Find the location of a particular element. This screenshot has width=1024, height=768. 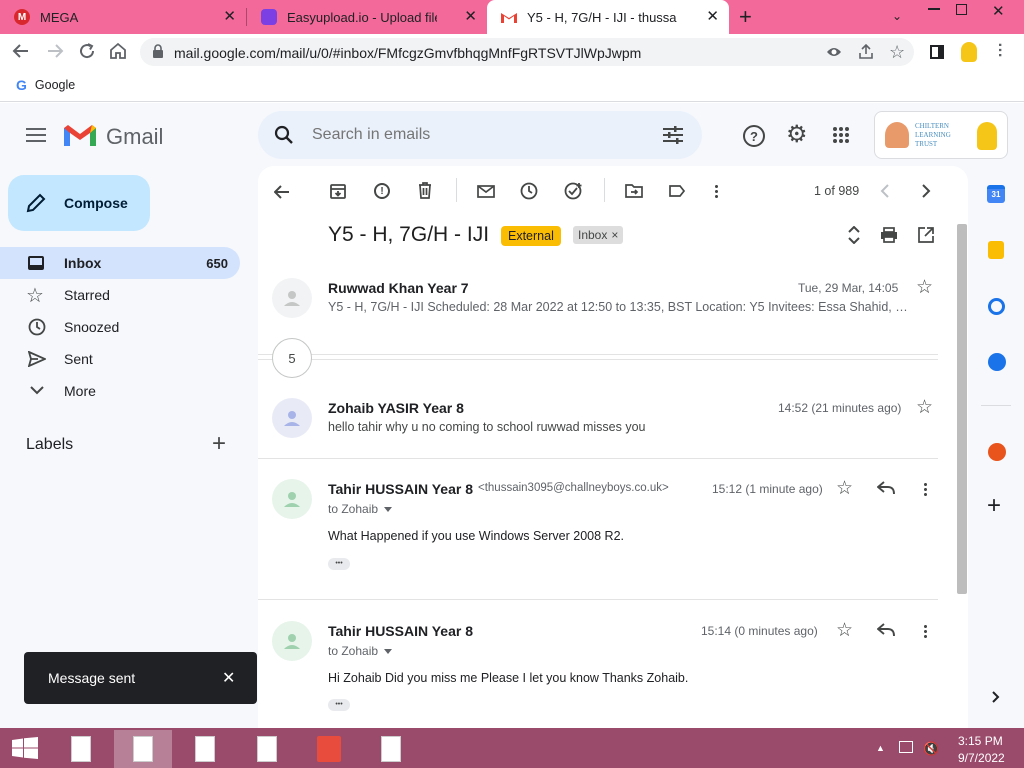

minimize-icon is located at coordinates (934, 9).